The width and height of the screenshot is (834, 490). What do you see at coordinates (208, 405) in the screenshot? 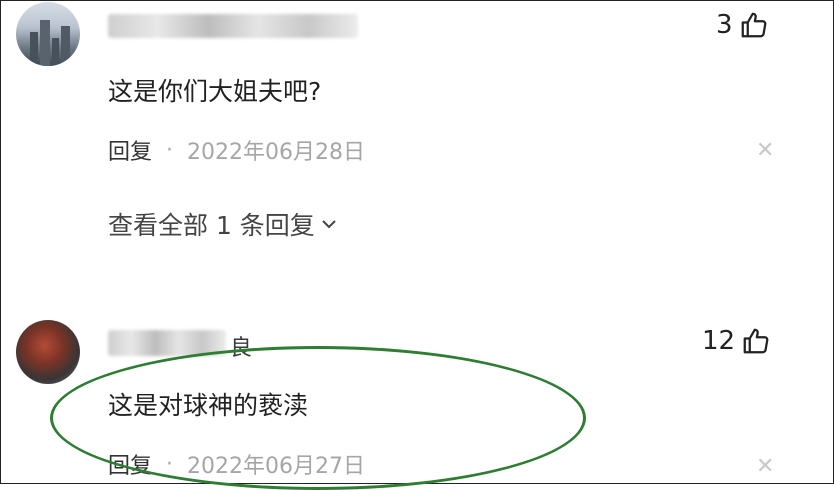
I see `comment-text: 这是对球神的亵渎` at bounding box center [208, 405].